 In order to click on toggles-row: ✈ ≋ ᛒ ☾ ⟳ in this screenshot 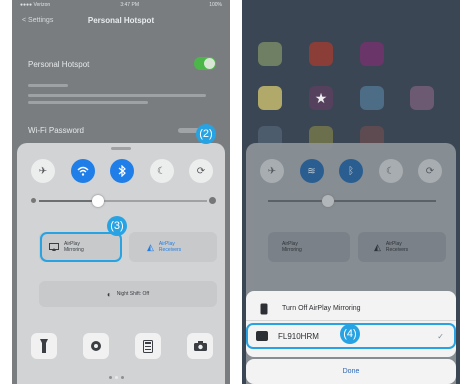, I will do `click(351, 171)`.